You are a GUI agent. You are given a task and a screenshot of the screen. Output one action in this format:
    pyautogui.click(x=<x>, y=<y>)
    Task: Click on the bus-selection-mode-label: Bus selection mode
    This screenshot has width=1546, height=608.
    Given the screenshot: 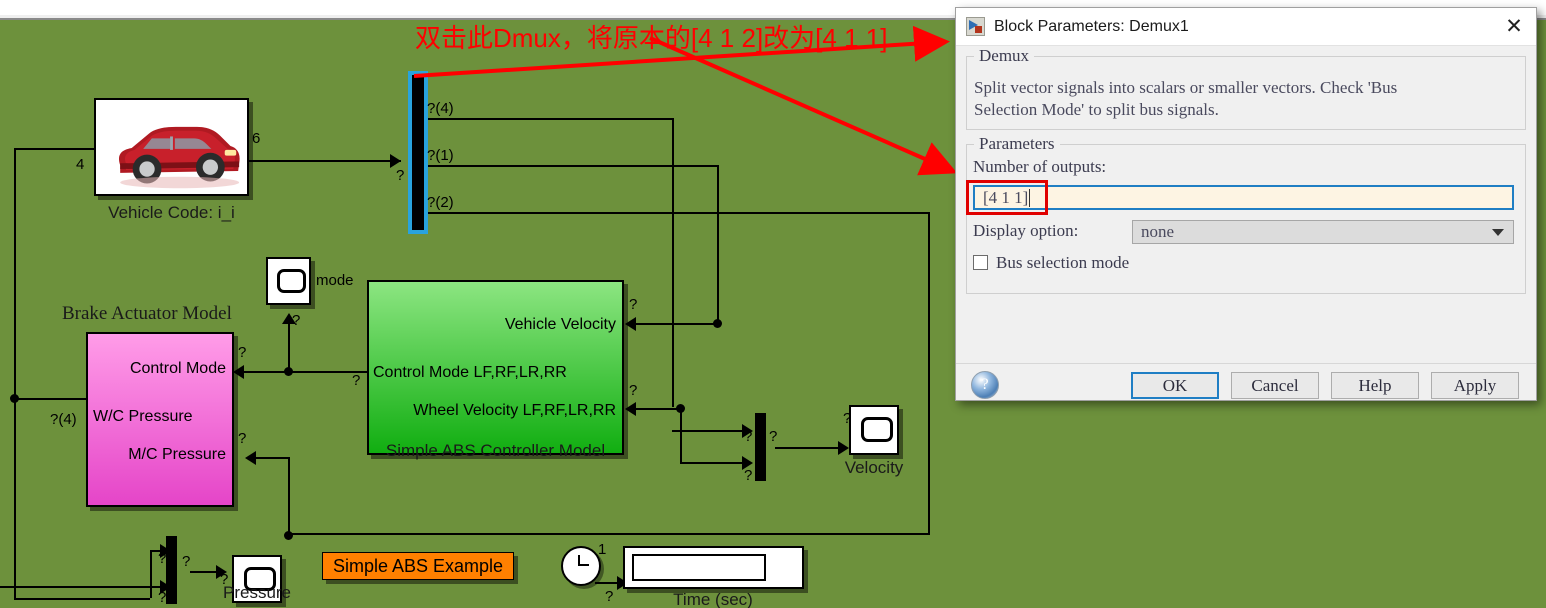 What is the action you would take?
    pyautogui.click(x=1063, y=262)
    